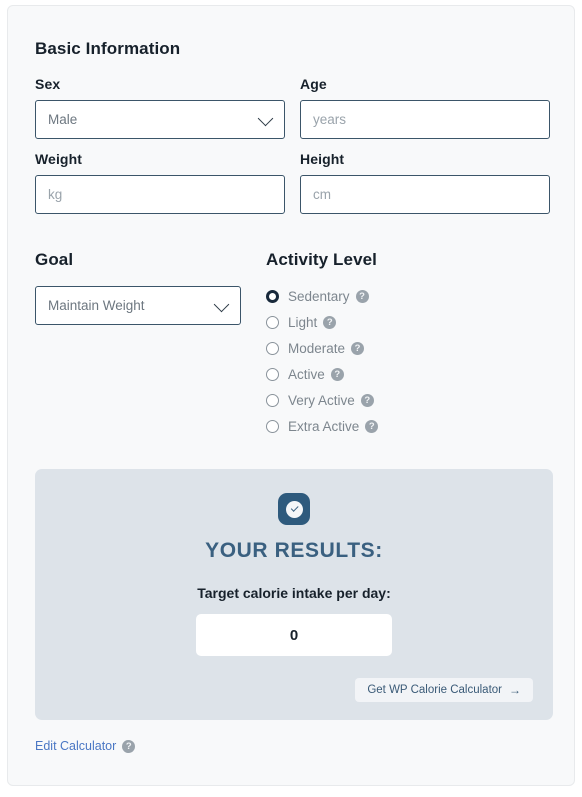 The width and height of the screenshot is (582, 797). I want to click on goal-select-value: Maintain Weight, so click(96, 305).